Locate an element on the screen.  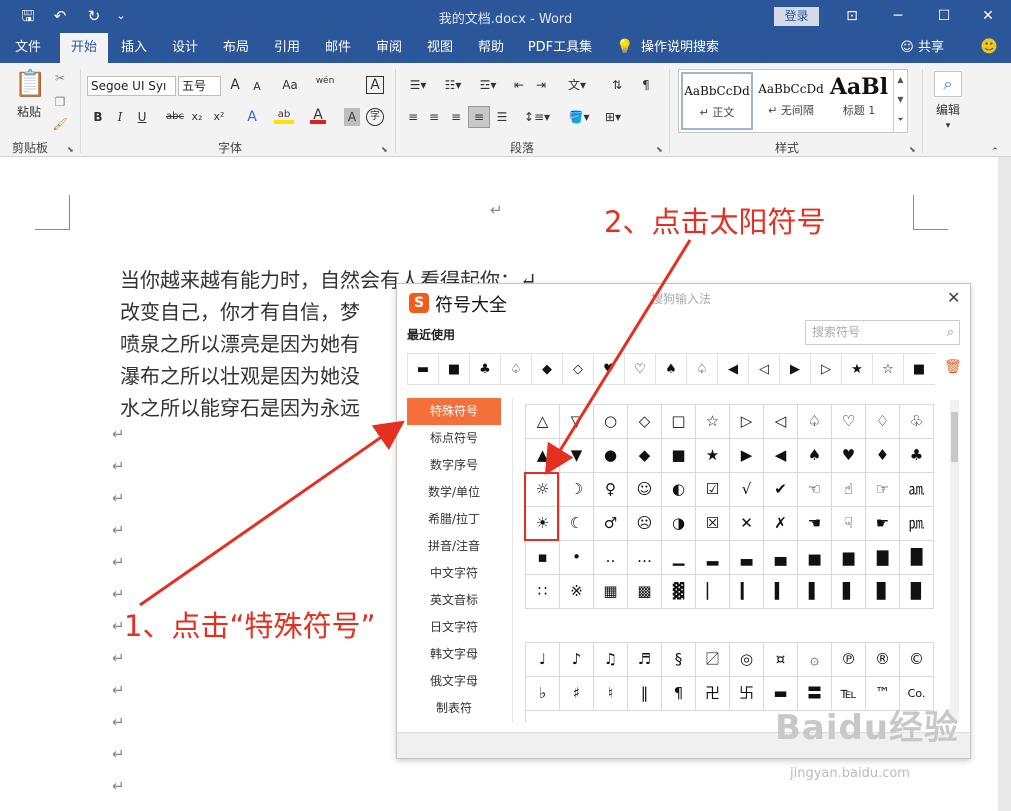
recent-symbol: ◆ is located at coordinates (546, 369).